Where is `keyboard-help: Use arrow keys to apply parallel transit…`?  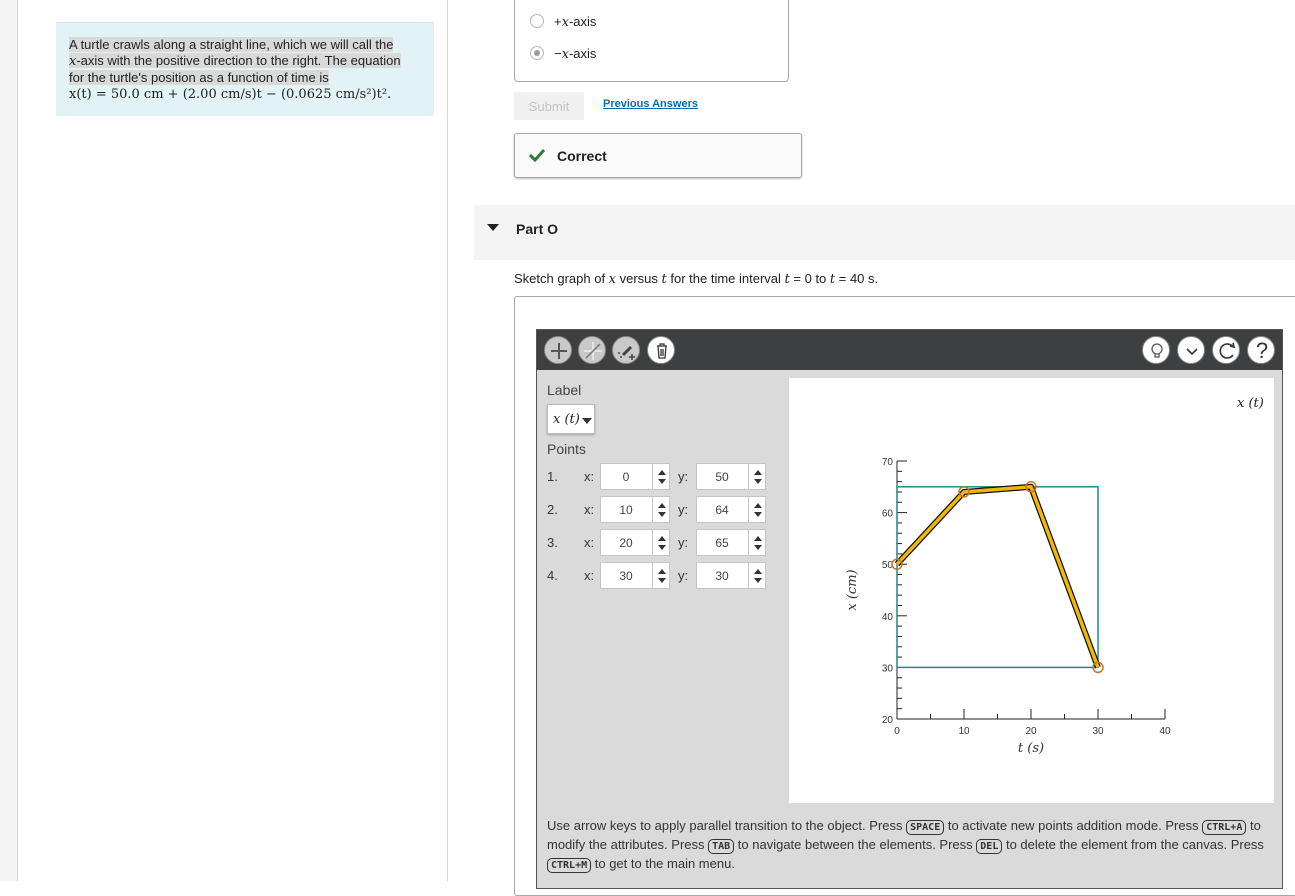 keyboard-help: Use arrow keys to apply parallel transit… is located at coordinates (905, 845).